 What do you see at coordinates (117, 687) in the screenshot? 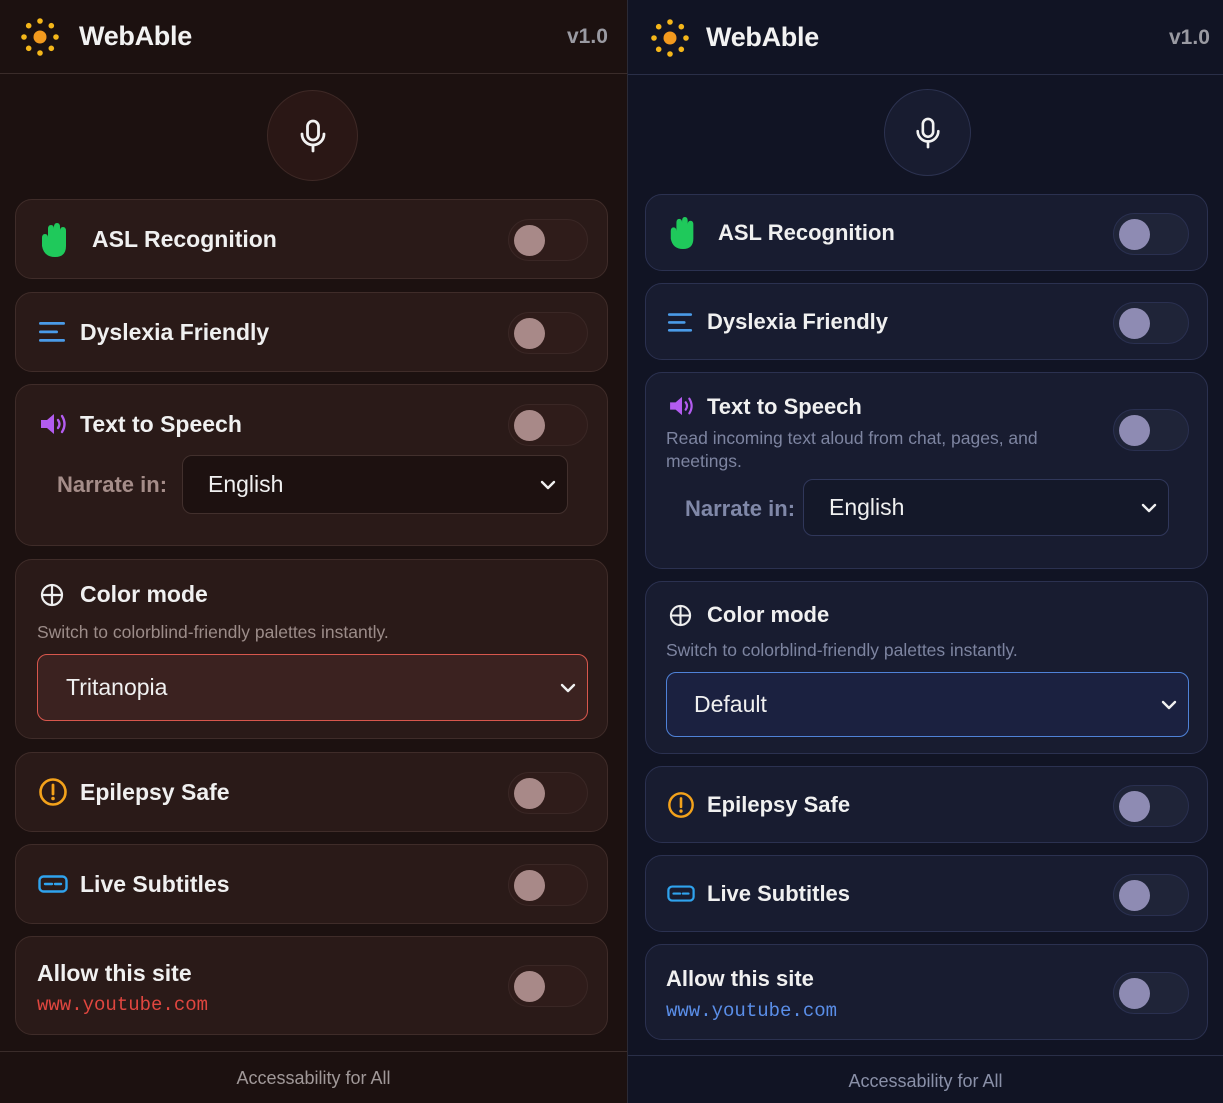
I see `selected-color-mode: Tritanopia` at bounding box center [117, 687].